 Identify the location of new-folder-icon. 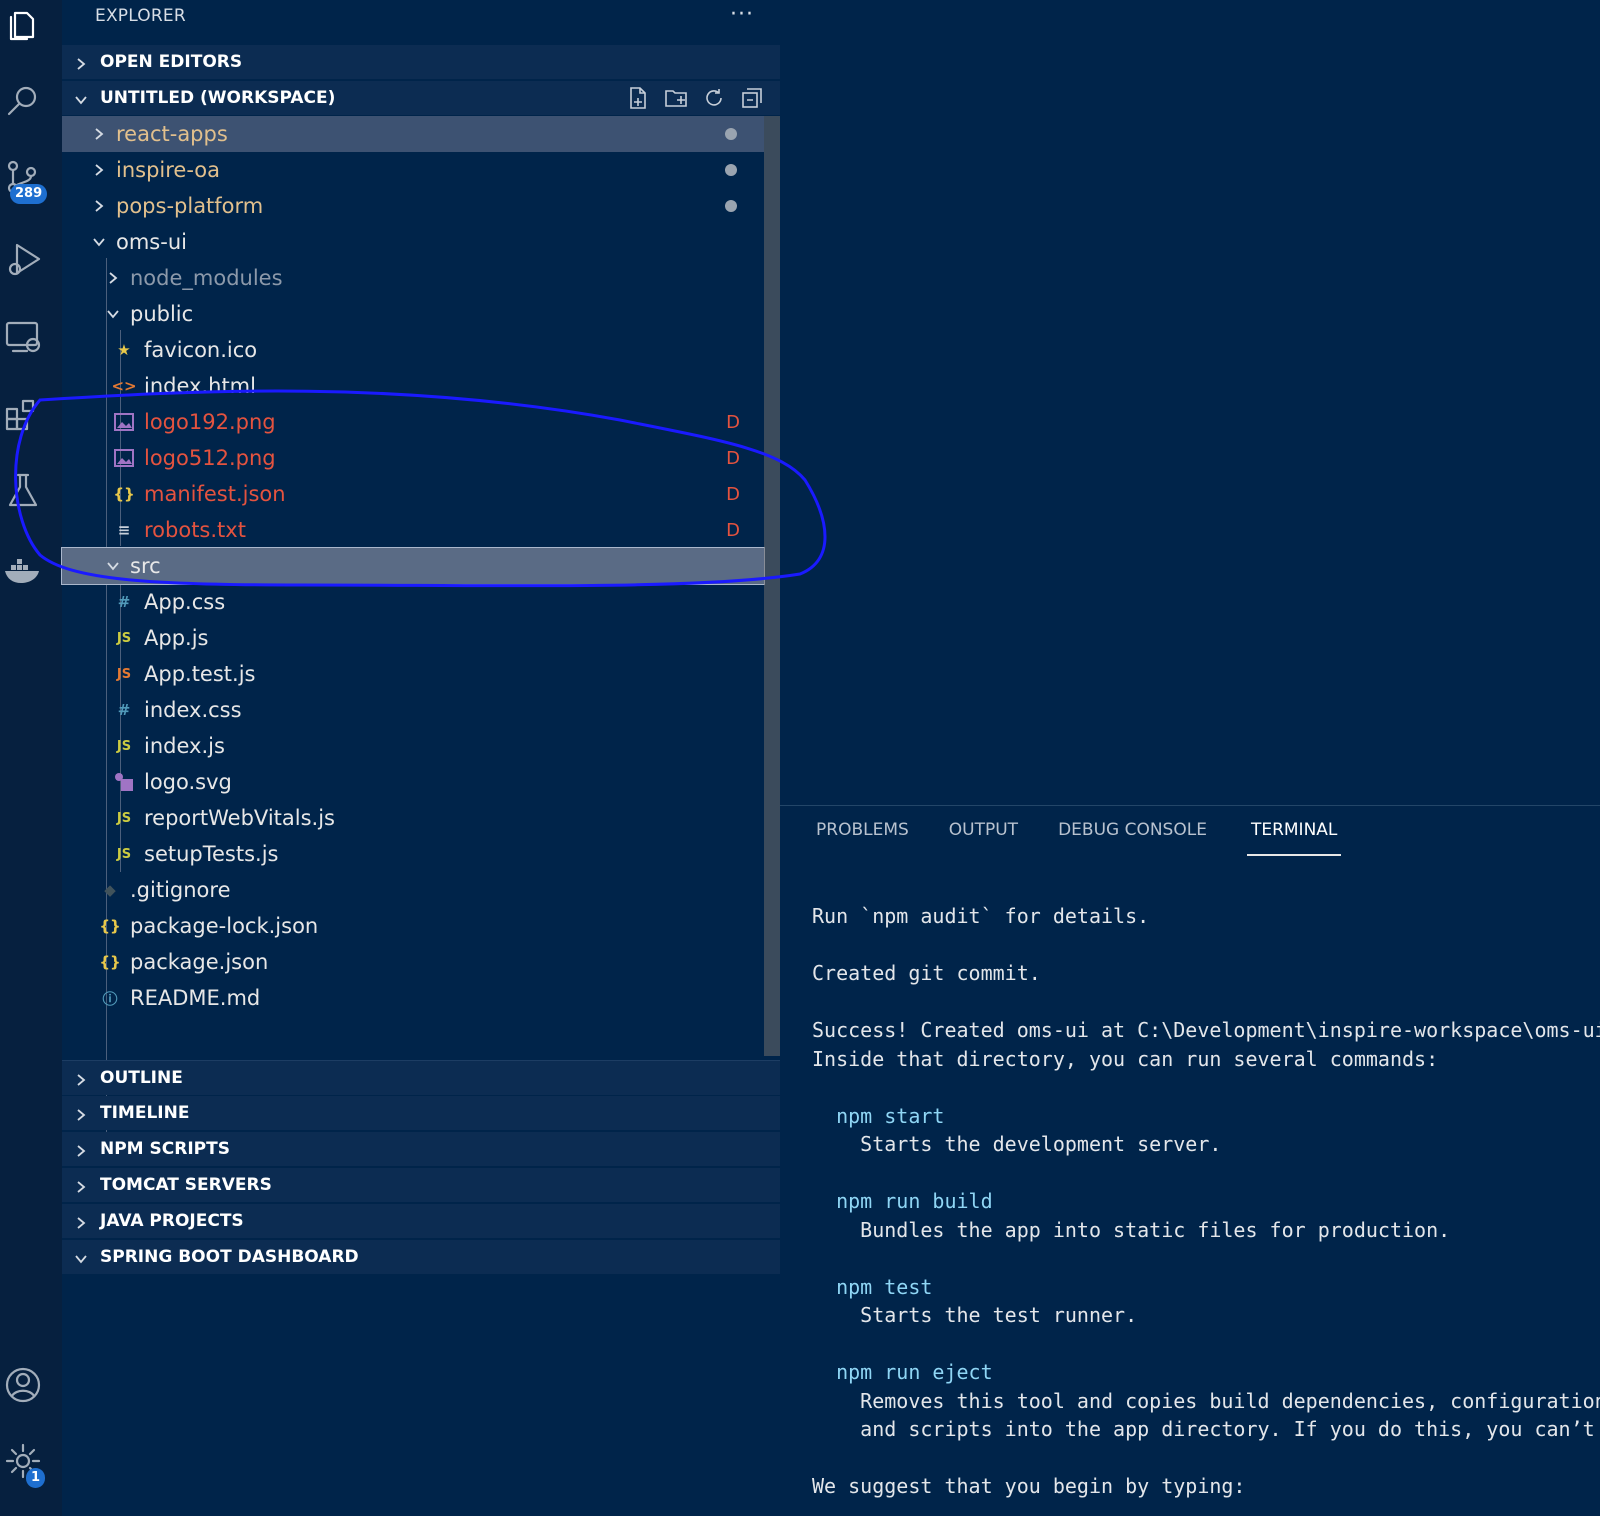
(676, 98).